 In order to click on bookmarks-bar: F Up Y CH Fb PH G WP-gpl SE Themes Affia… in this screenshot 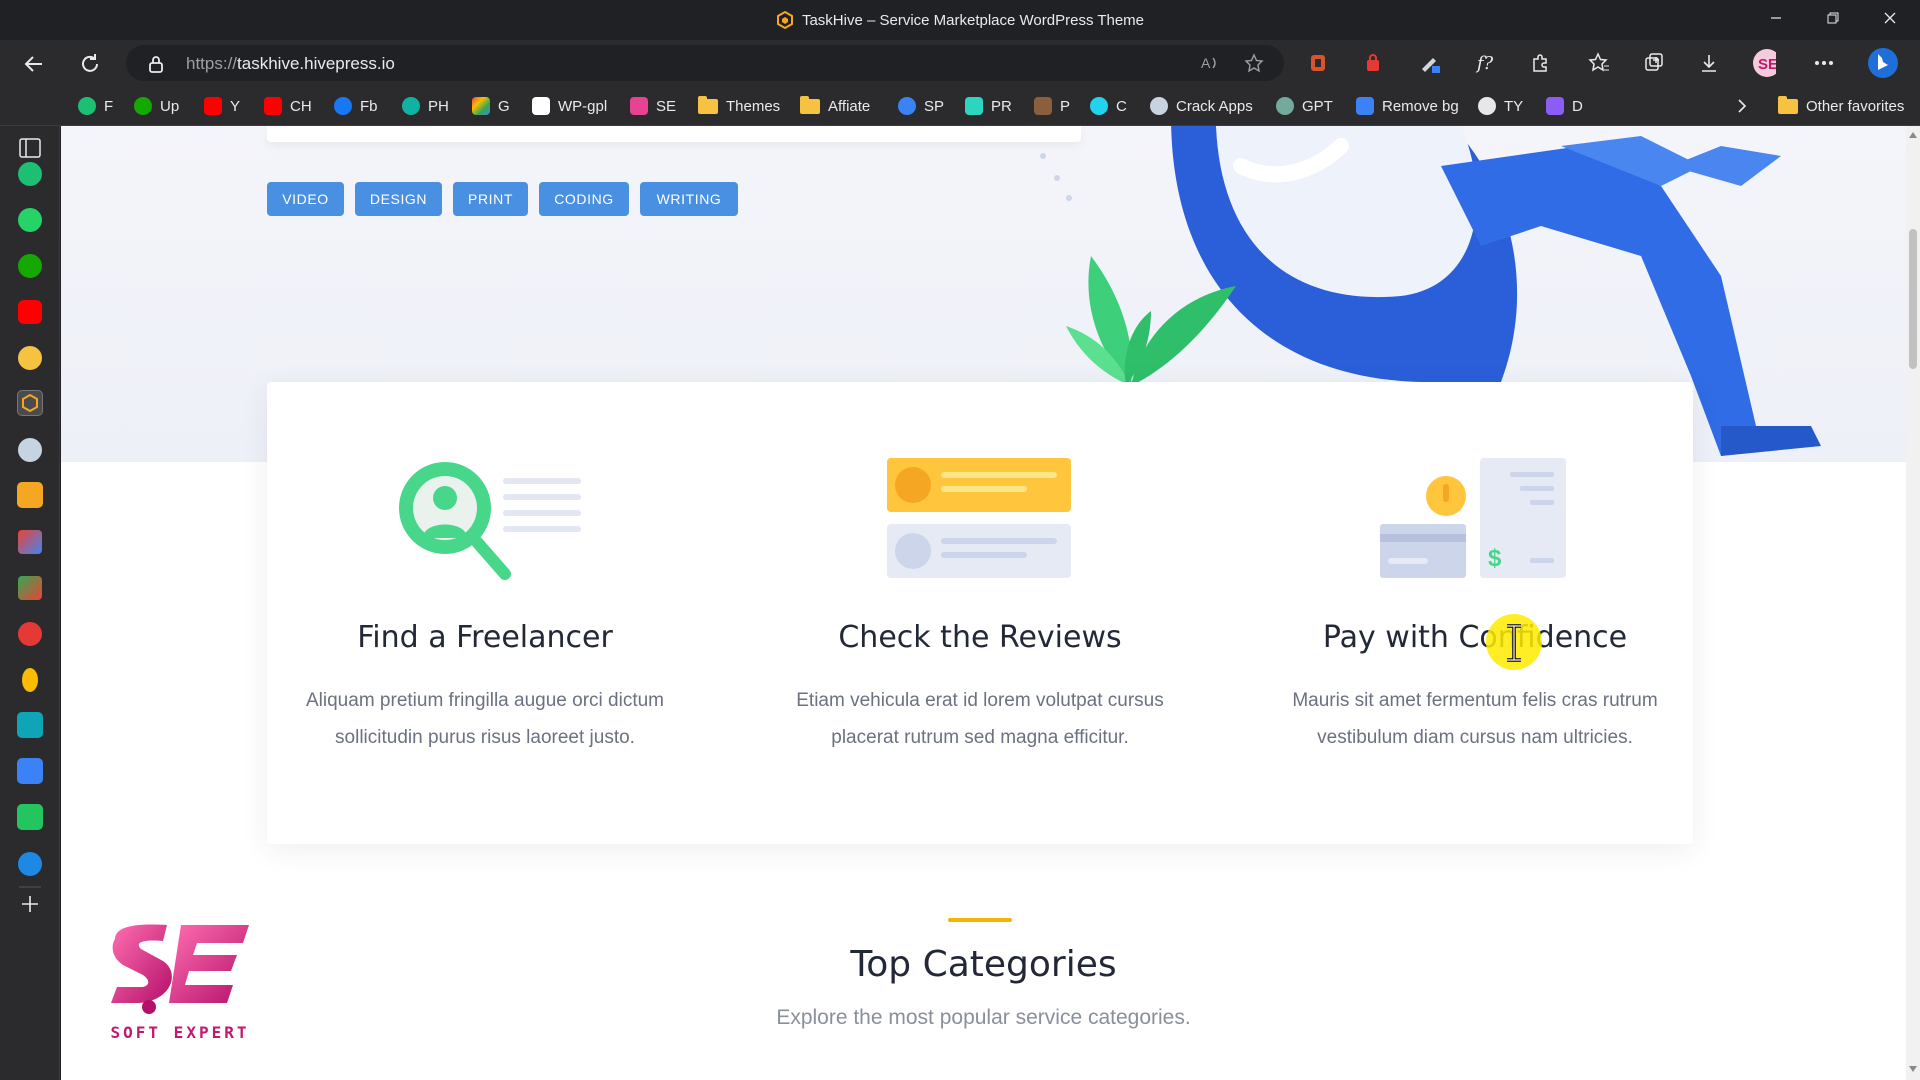, I will do `click(960, 106)`.